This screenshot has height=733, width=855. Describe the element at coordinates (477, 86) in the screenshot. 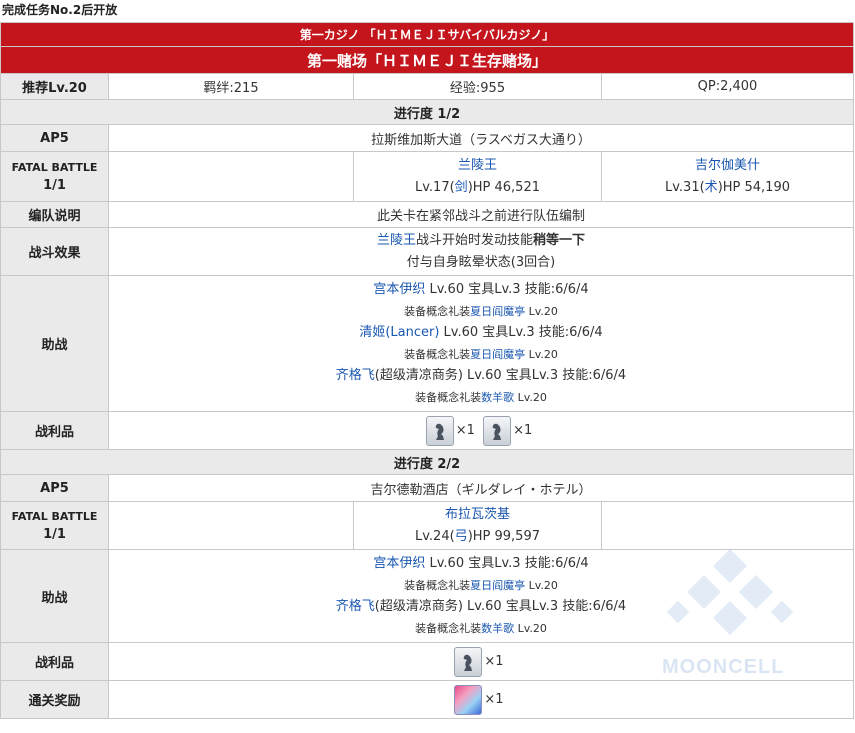

I see `exp-value: 经验:955` at that location.